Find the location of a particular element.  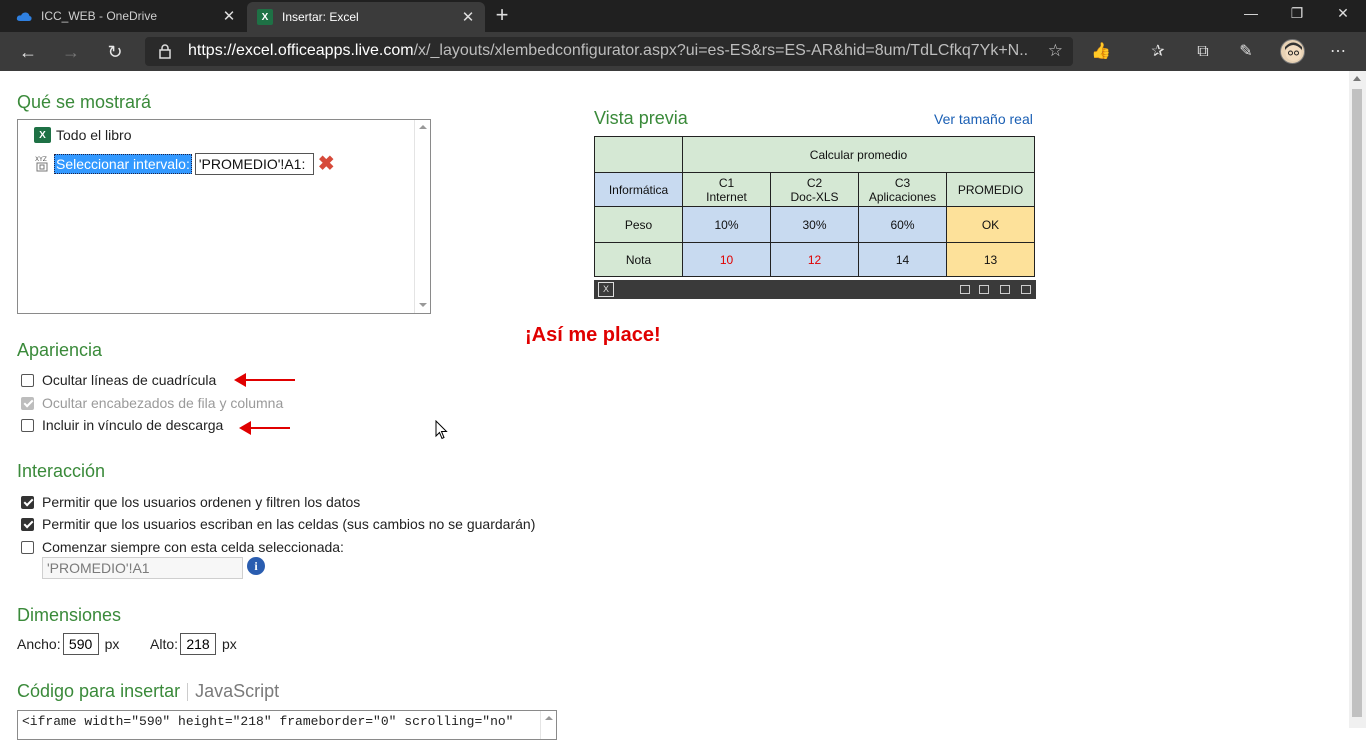

row-label: Peso is located at coordinates (638, 224).